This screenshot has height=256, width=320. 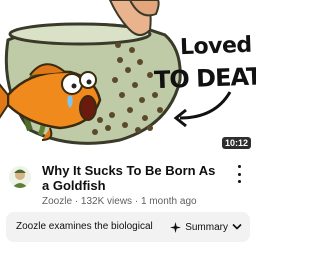 What do you see at coordinates (176, 227) in the screenshot?
I see `sparkle-icon` at bounding box center [176, 227].